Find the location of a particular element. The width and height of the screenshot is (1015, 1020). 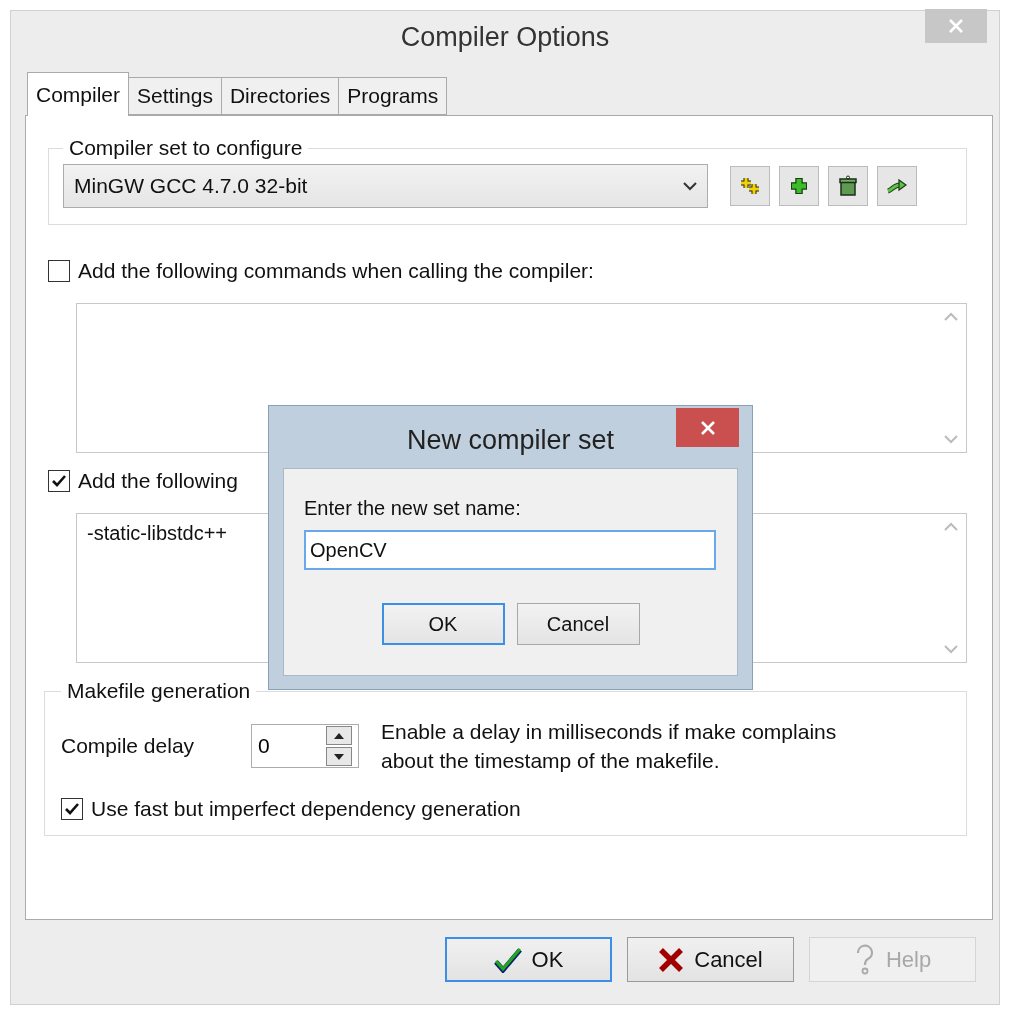

checkbox-label: Use fast but imperfect dependency generation is located at coordinates (306, 809).